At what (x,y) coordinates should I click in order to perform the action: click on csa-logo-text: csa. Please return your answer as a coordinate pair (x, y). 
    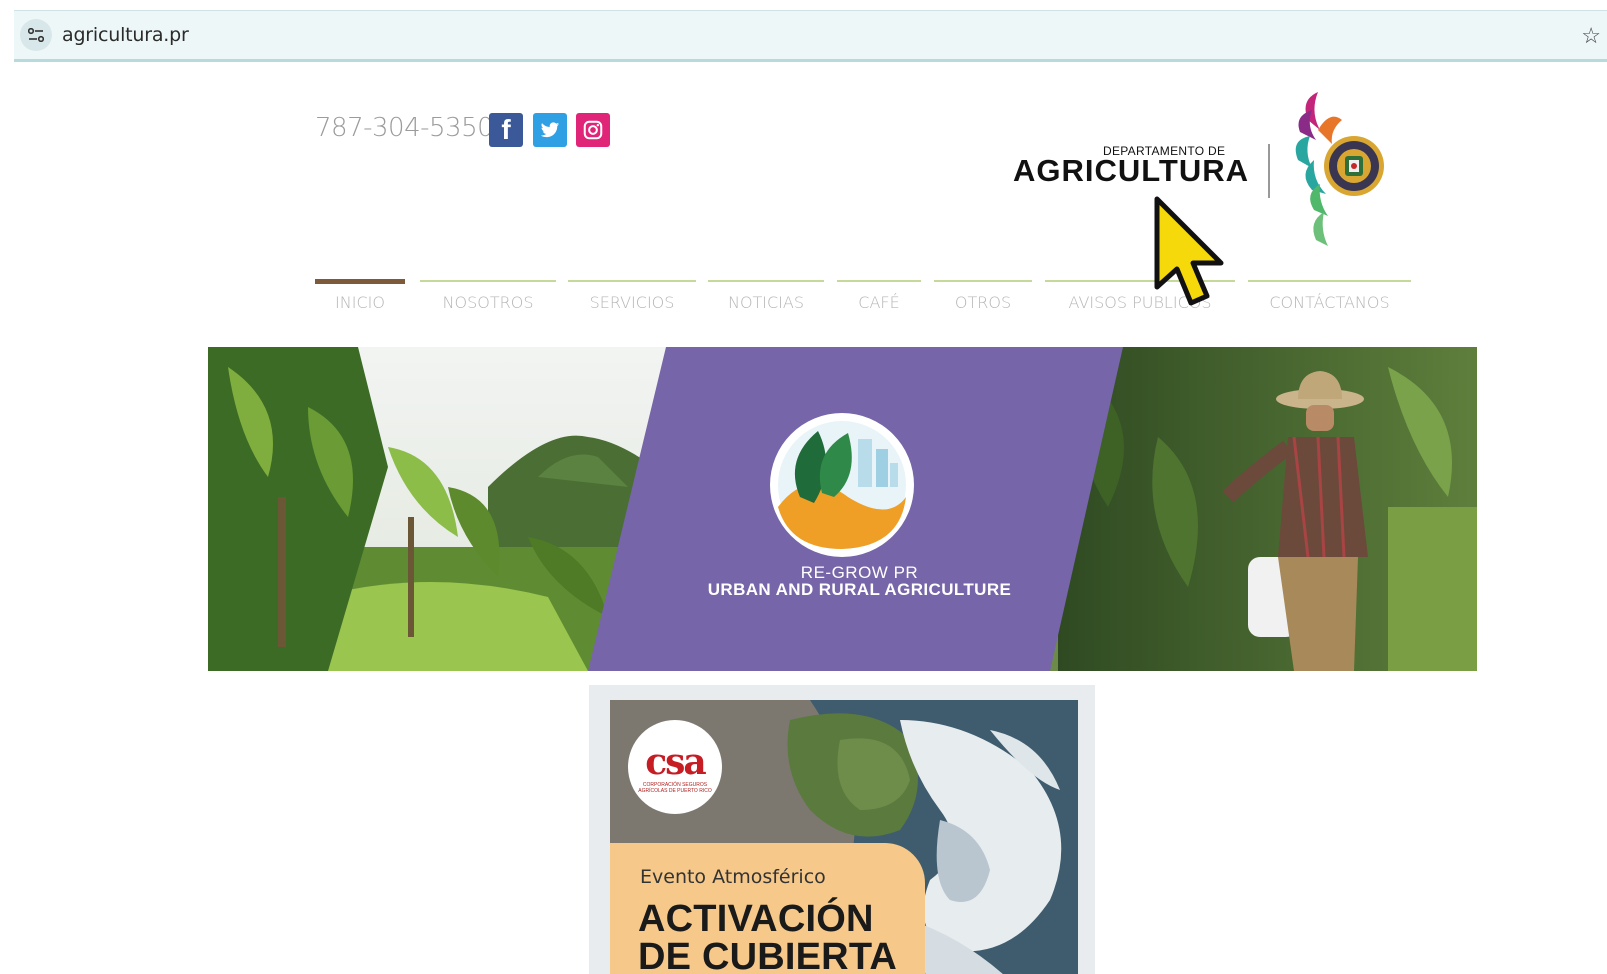
    Looking at the image, I should click on (676, 762).